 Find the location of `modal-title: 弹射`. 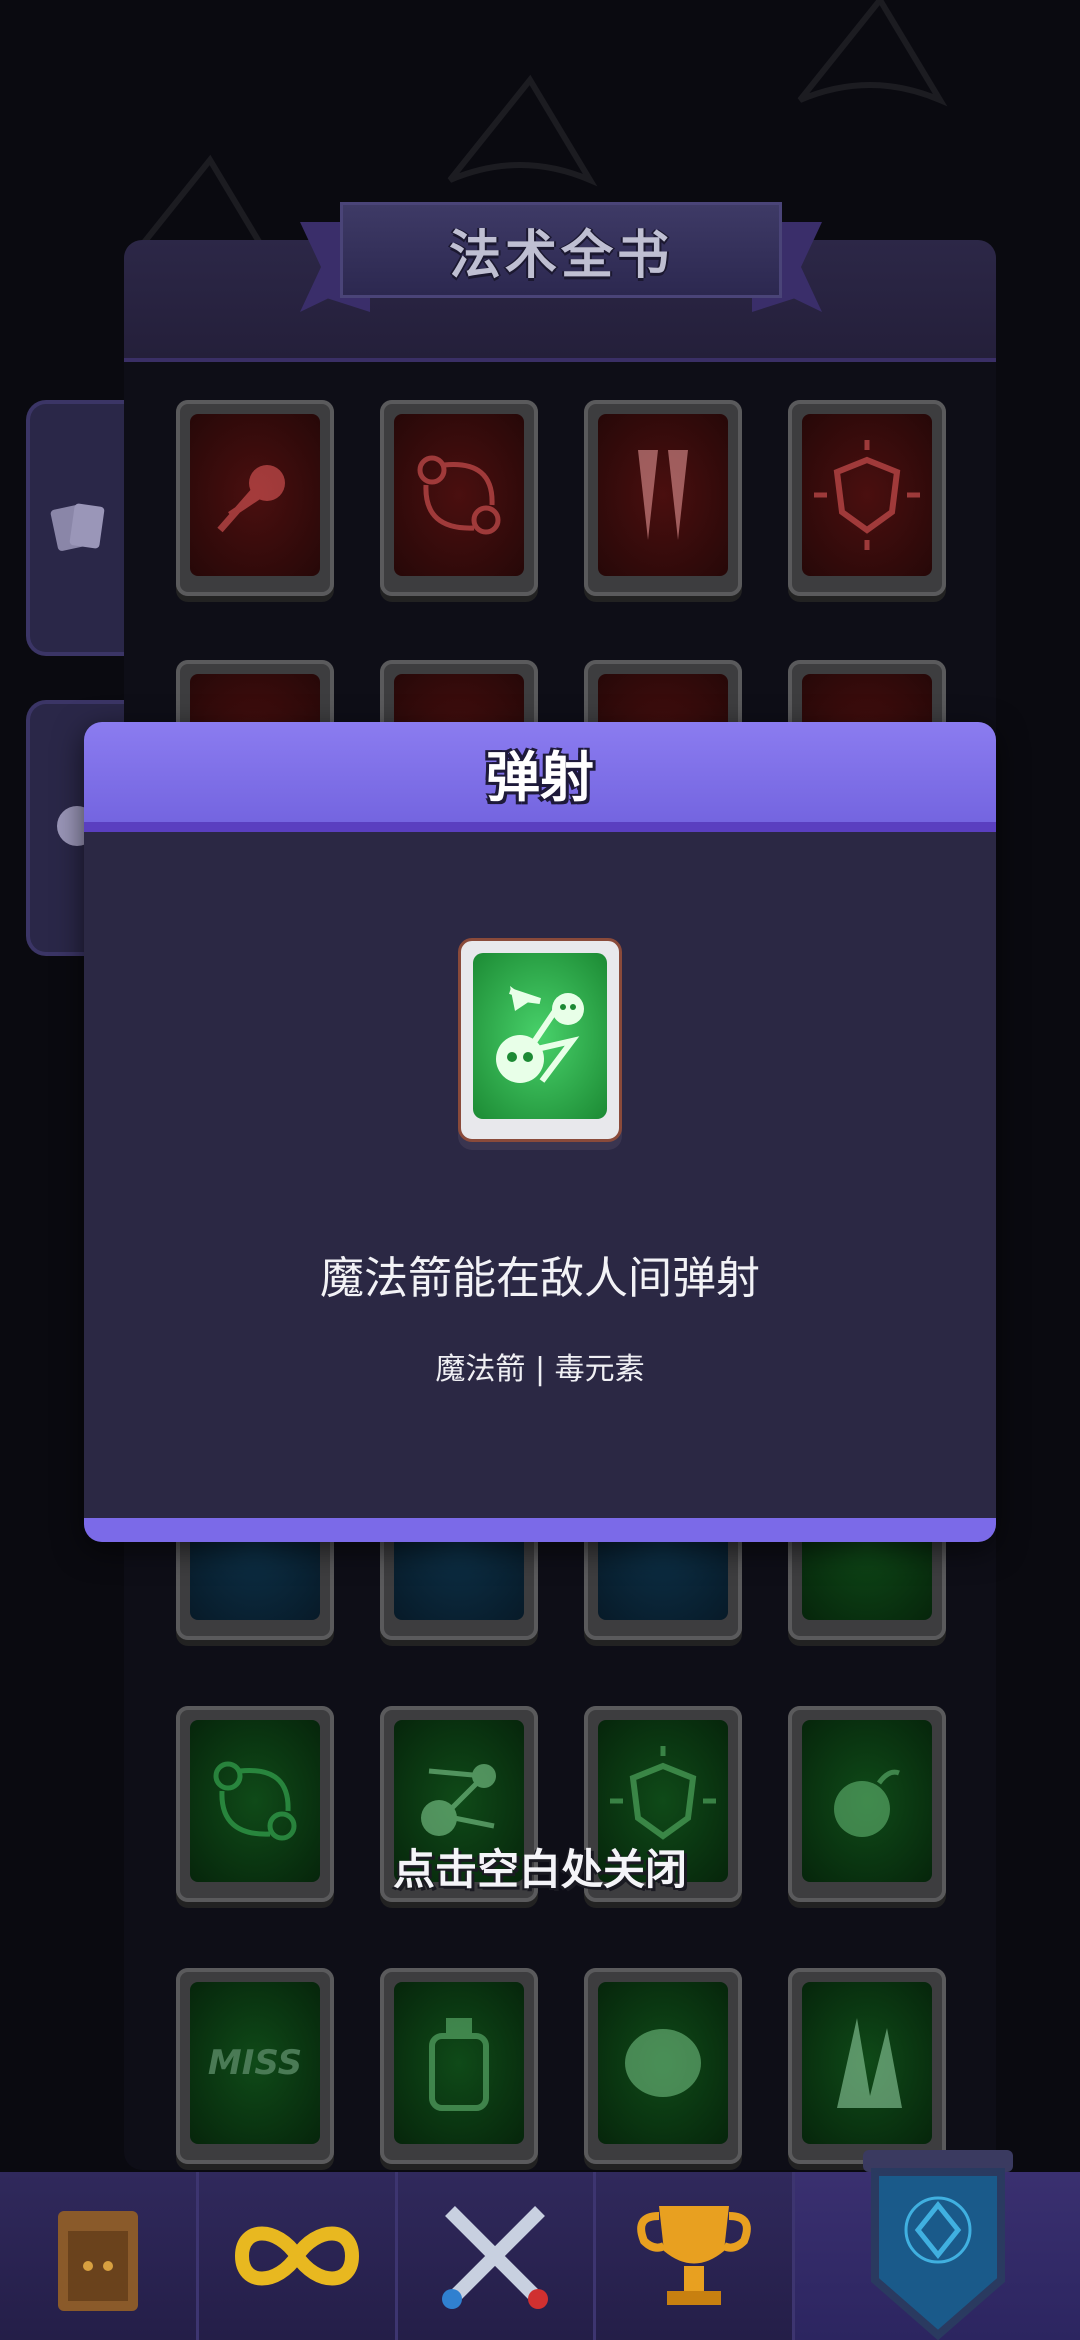

modal-title: 弹射 is located at coordinates (540, 777).